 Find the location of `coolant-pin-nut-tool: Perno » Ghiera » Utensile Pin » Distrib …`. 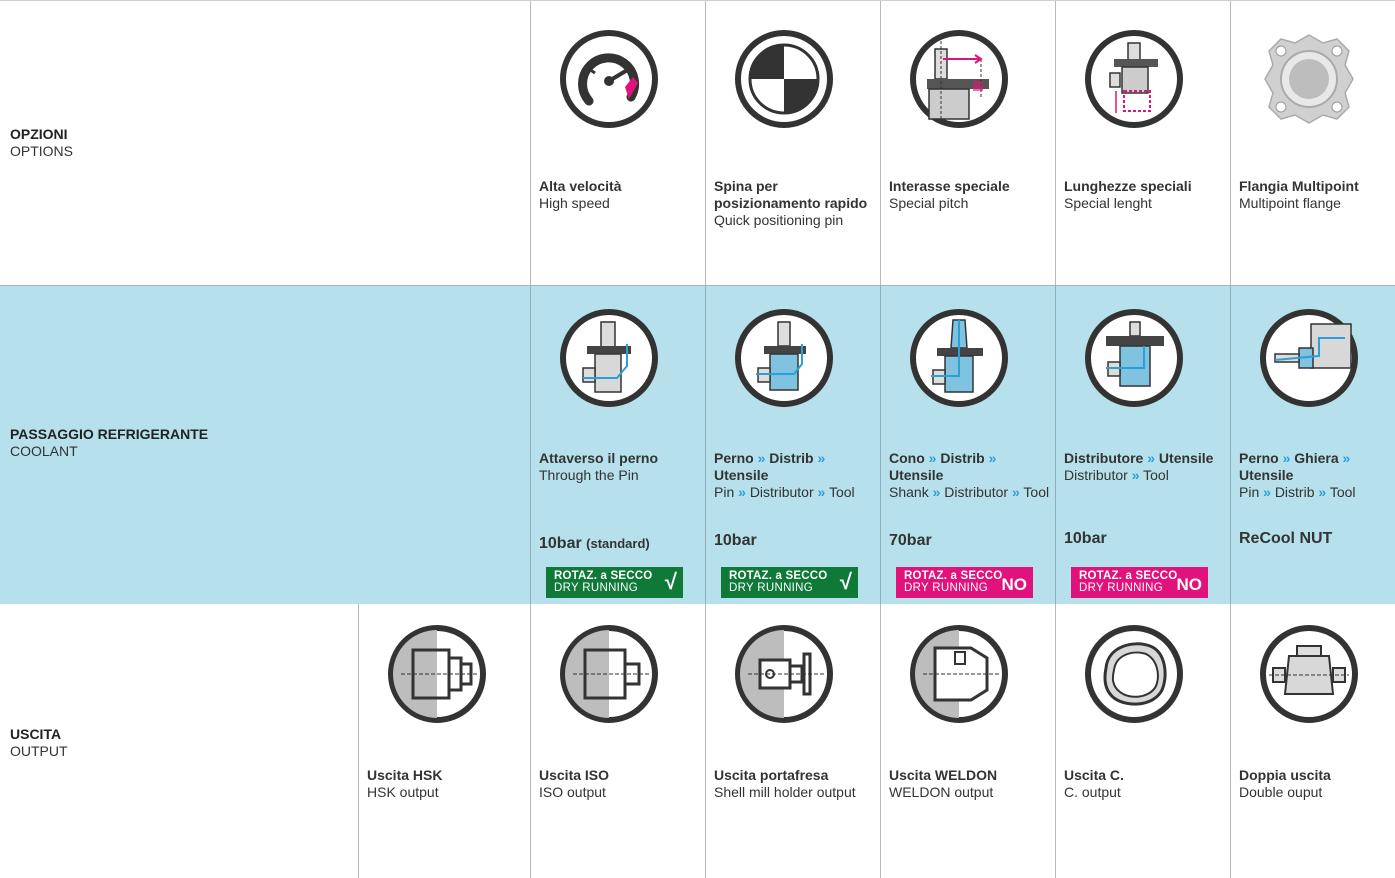

coolant-pin-nut-tool: Perno » Ghiera » Utensile Pin » Distrib … is located at coordinates (1312, 445).